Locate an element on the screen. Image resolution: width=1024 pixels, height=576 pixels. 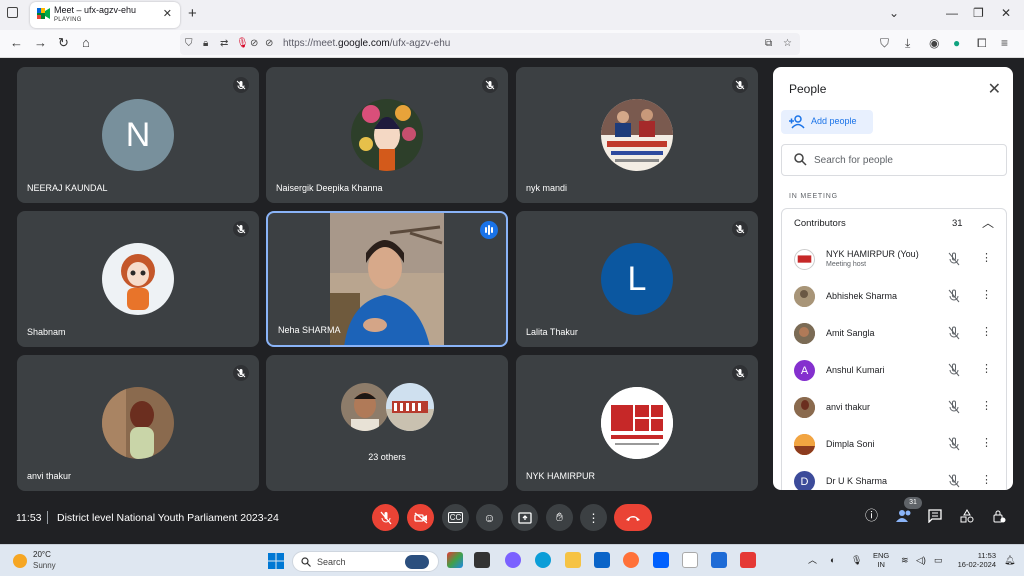
battery-icon: ▭ is located at coordinates (938, 560).